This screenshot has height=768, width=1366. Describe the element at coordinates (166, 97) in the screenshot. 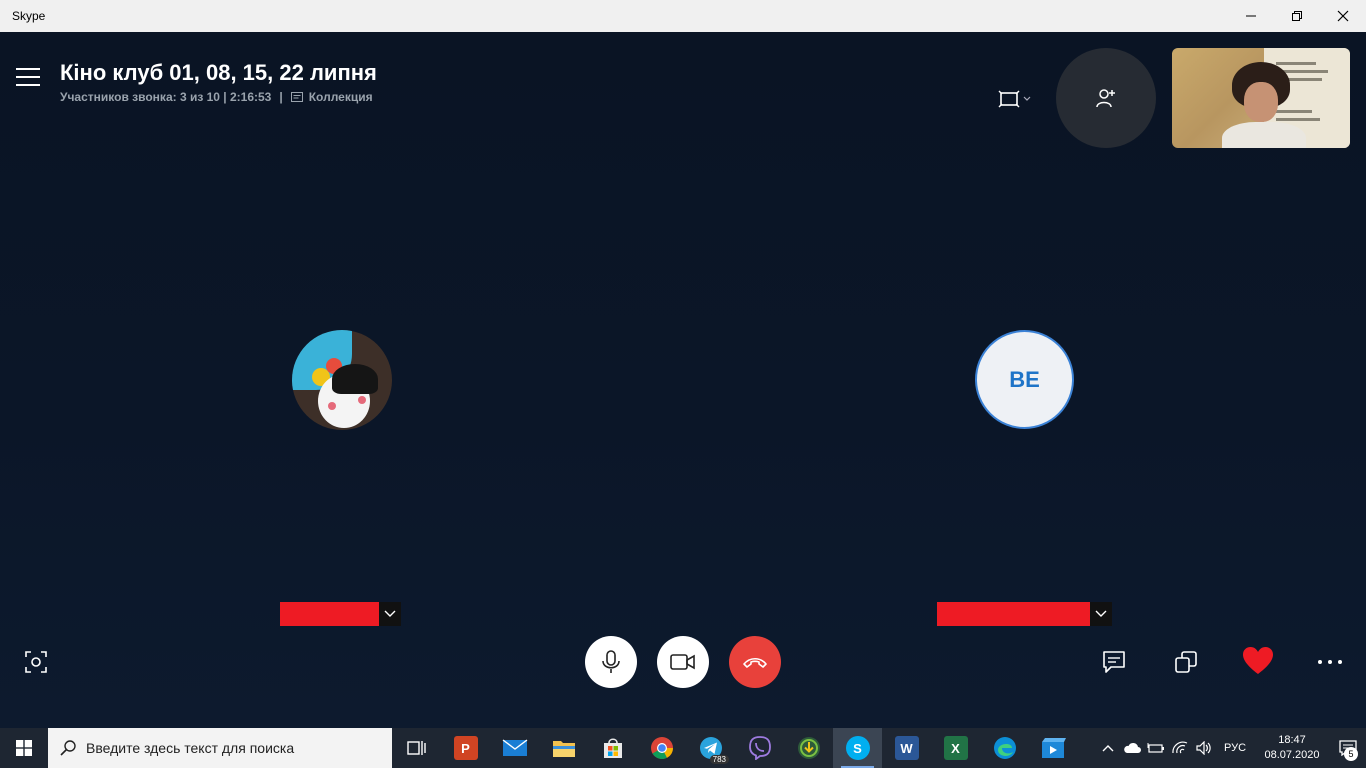

I see `participants-count: Участников звонка: 3 из 10 | 2:16:53` at that location.